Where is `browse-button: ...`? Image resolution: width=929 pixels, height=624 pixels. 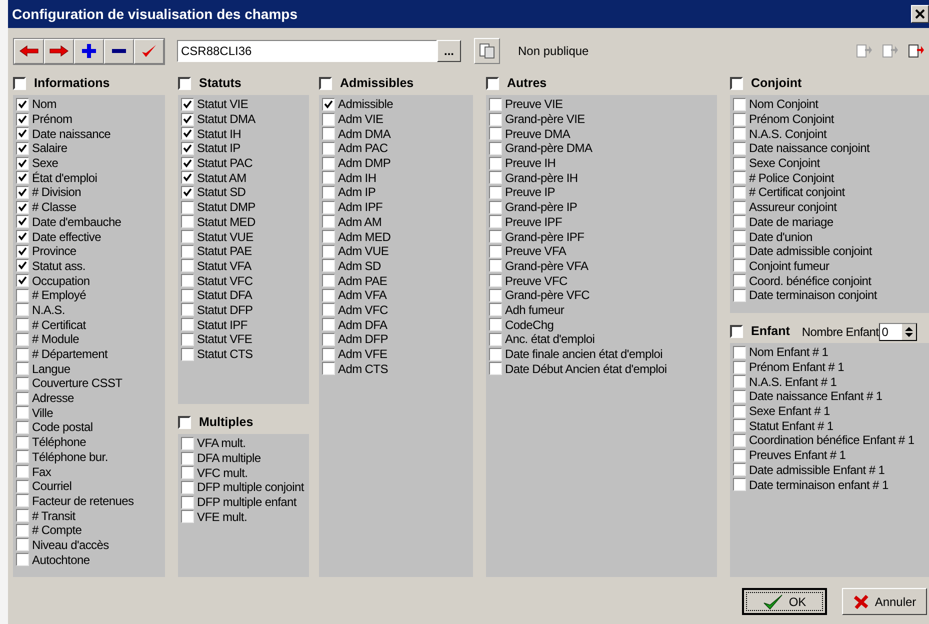 browse-button: ... is located at coordinates (449, 51).